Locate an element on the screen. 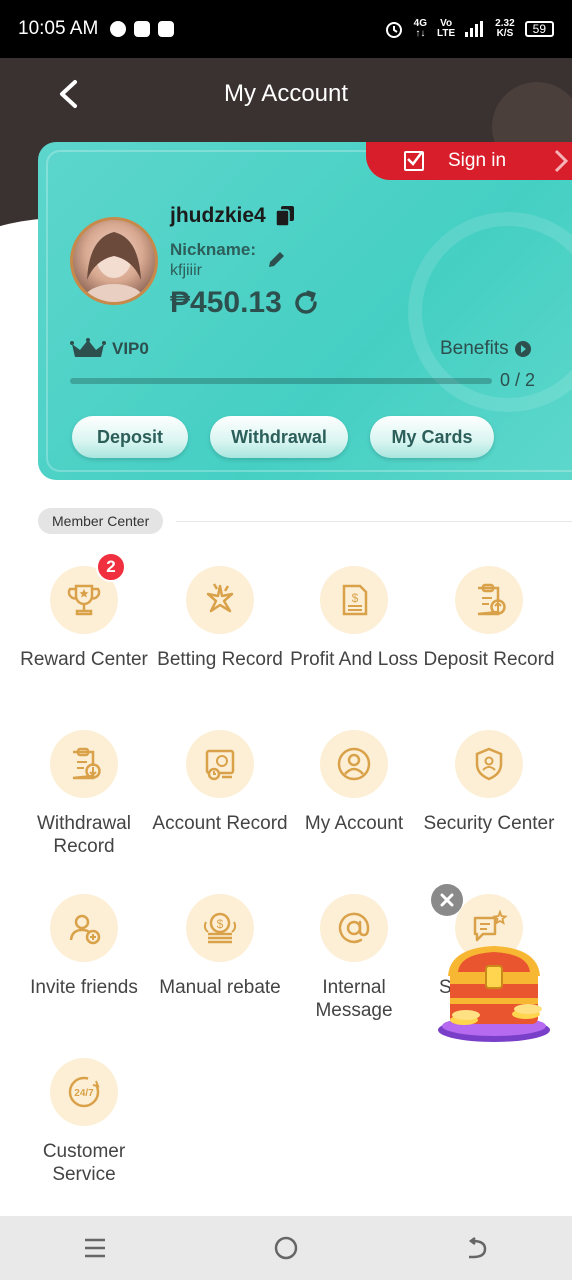 Image resolution: width=572 pixels, height=1280 pixels. avatar is located at coordinates (114, 261).